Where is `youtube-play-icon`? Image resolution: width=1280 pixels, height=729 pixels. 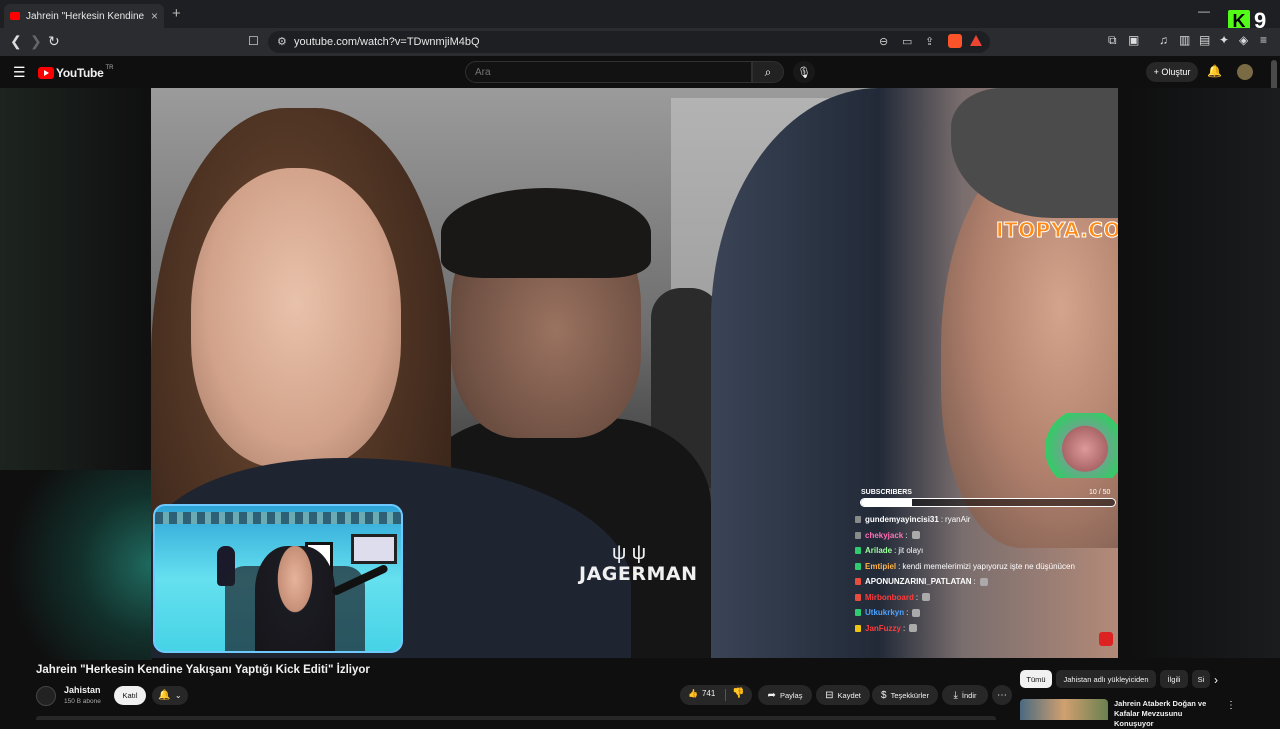
youtube-play-icon is located at coordinates (46, 73).